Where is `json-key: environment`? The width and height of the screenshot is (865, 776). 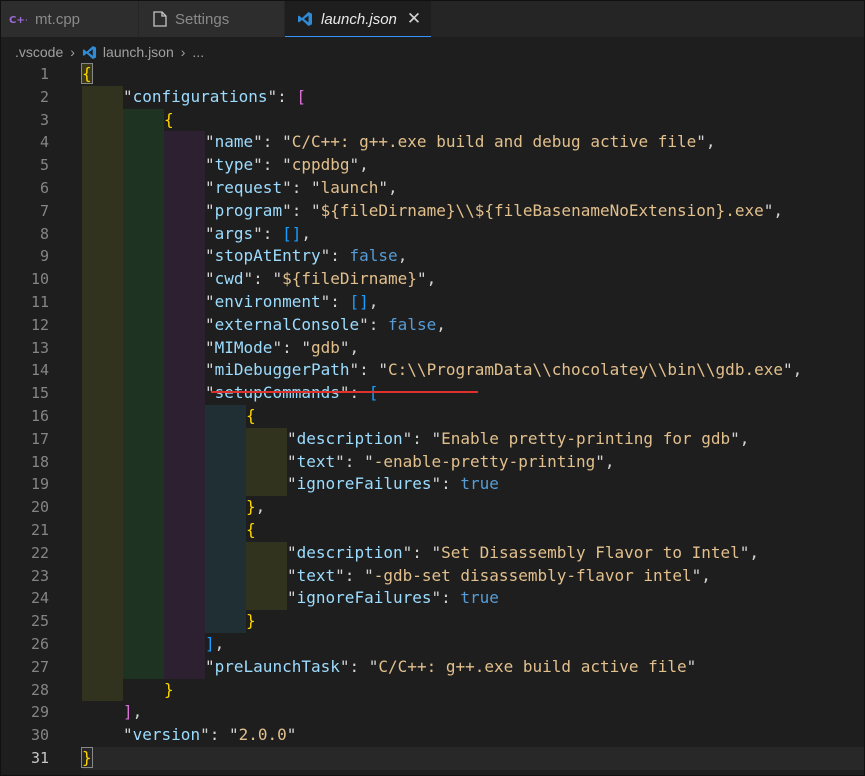 json-key: environment is located at coordinates (267, 301).